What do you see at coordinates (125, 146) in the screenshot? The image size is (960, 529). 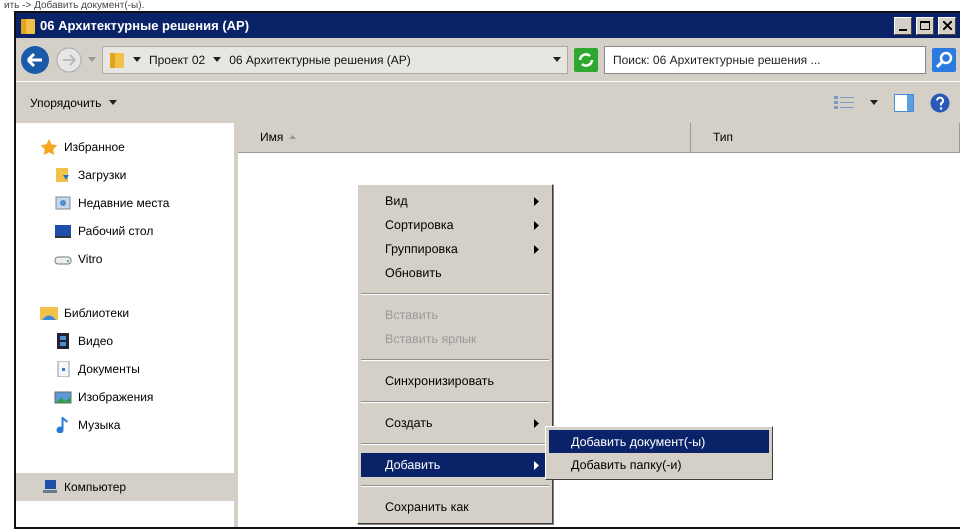 I see `nav-item: Избранное` at bounding box center [125, 146].